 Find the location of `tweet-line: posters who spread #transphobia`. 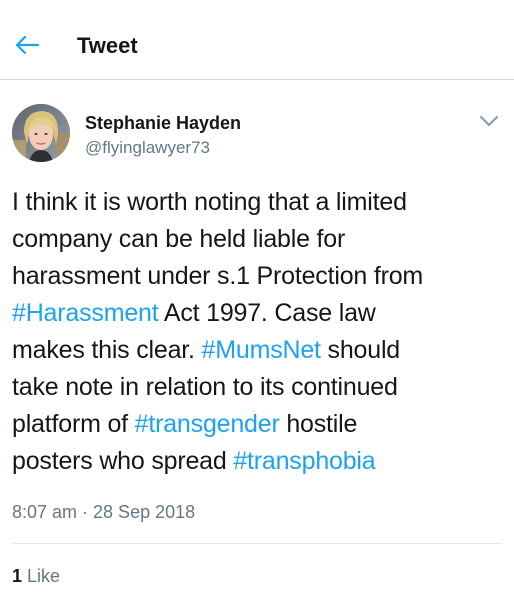

tweet-line: posters who spread #transphobia is located at coordinates (258, 461).